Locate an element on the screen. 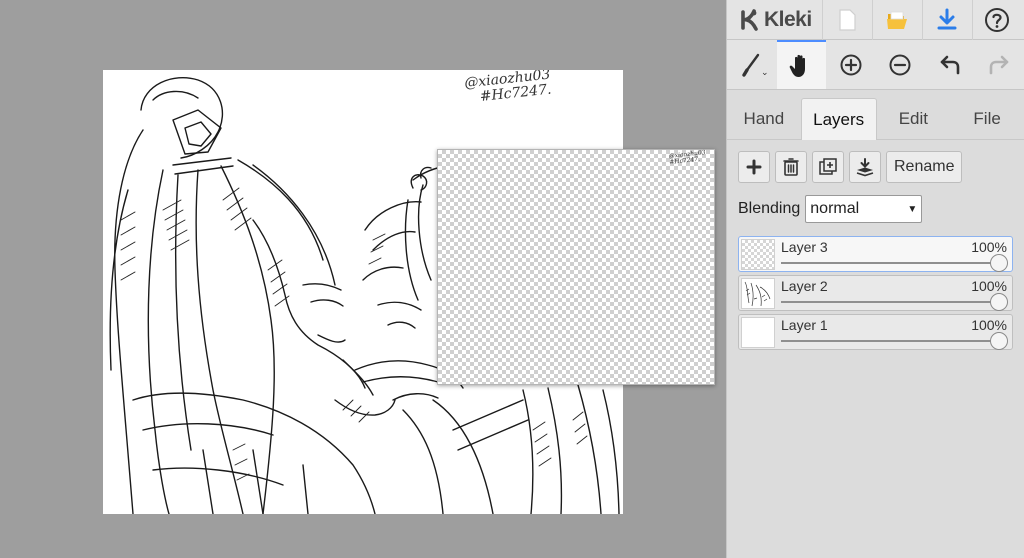 The width and height of the screenshot is (1024, 558). zoom-in-icon is located at coordinates (851, 64).